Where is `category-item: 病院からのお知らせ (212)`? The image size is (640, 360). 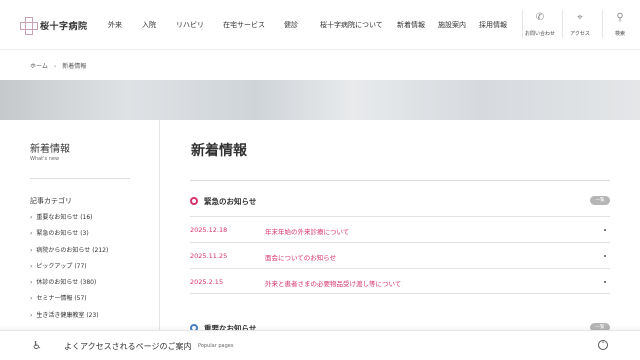
category-item: 病院からのお知らせ (212) is located at coordinates (69, 255).